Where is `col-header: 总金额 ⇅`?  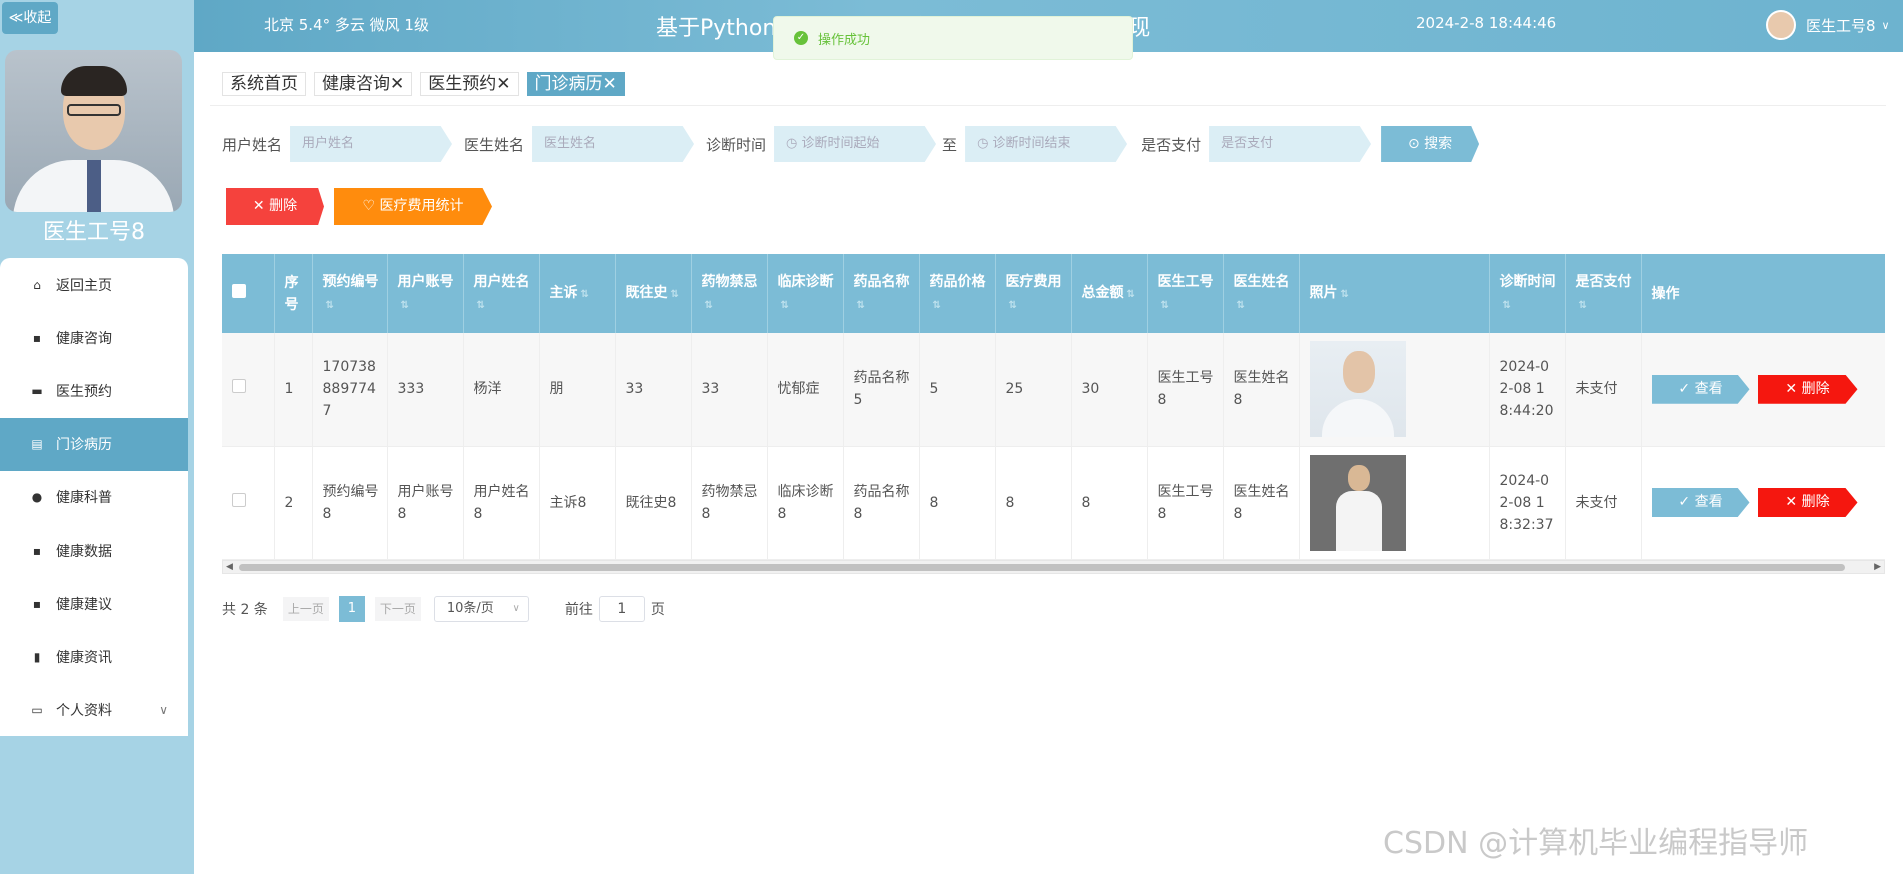 col-header: 总金额 ⇅ is located at coordinates (1109, 293).